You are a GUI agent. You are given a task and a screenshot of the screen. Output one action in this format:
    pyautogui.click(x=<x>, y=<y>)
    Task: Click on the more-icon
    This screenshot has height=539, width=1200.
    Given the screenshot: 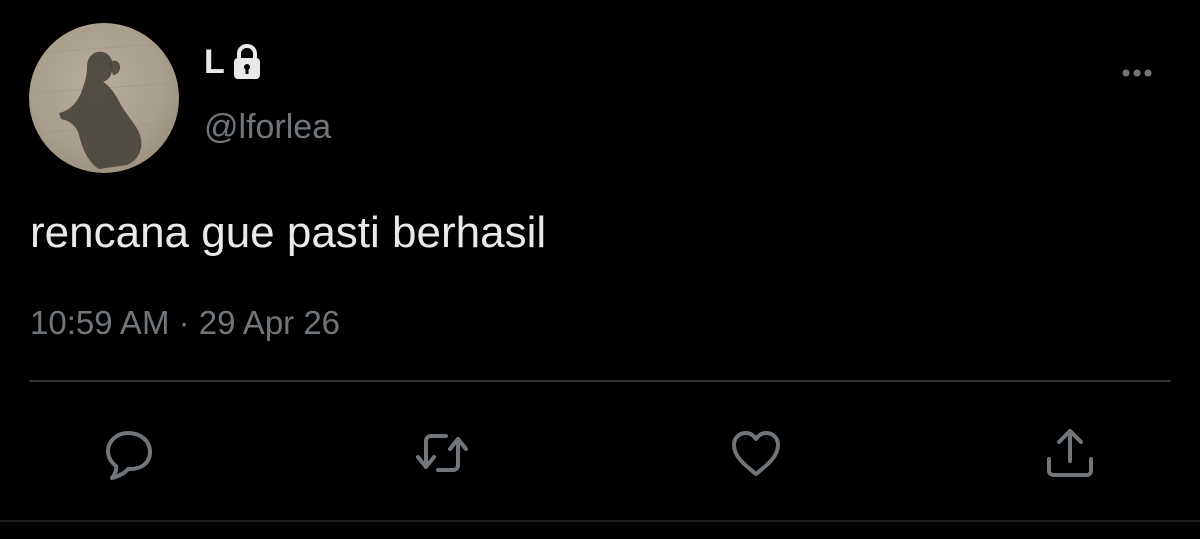 What is the action you would take?
    pyautogui.click(x=1137, y=73)
    